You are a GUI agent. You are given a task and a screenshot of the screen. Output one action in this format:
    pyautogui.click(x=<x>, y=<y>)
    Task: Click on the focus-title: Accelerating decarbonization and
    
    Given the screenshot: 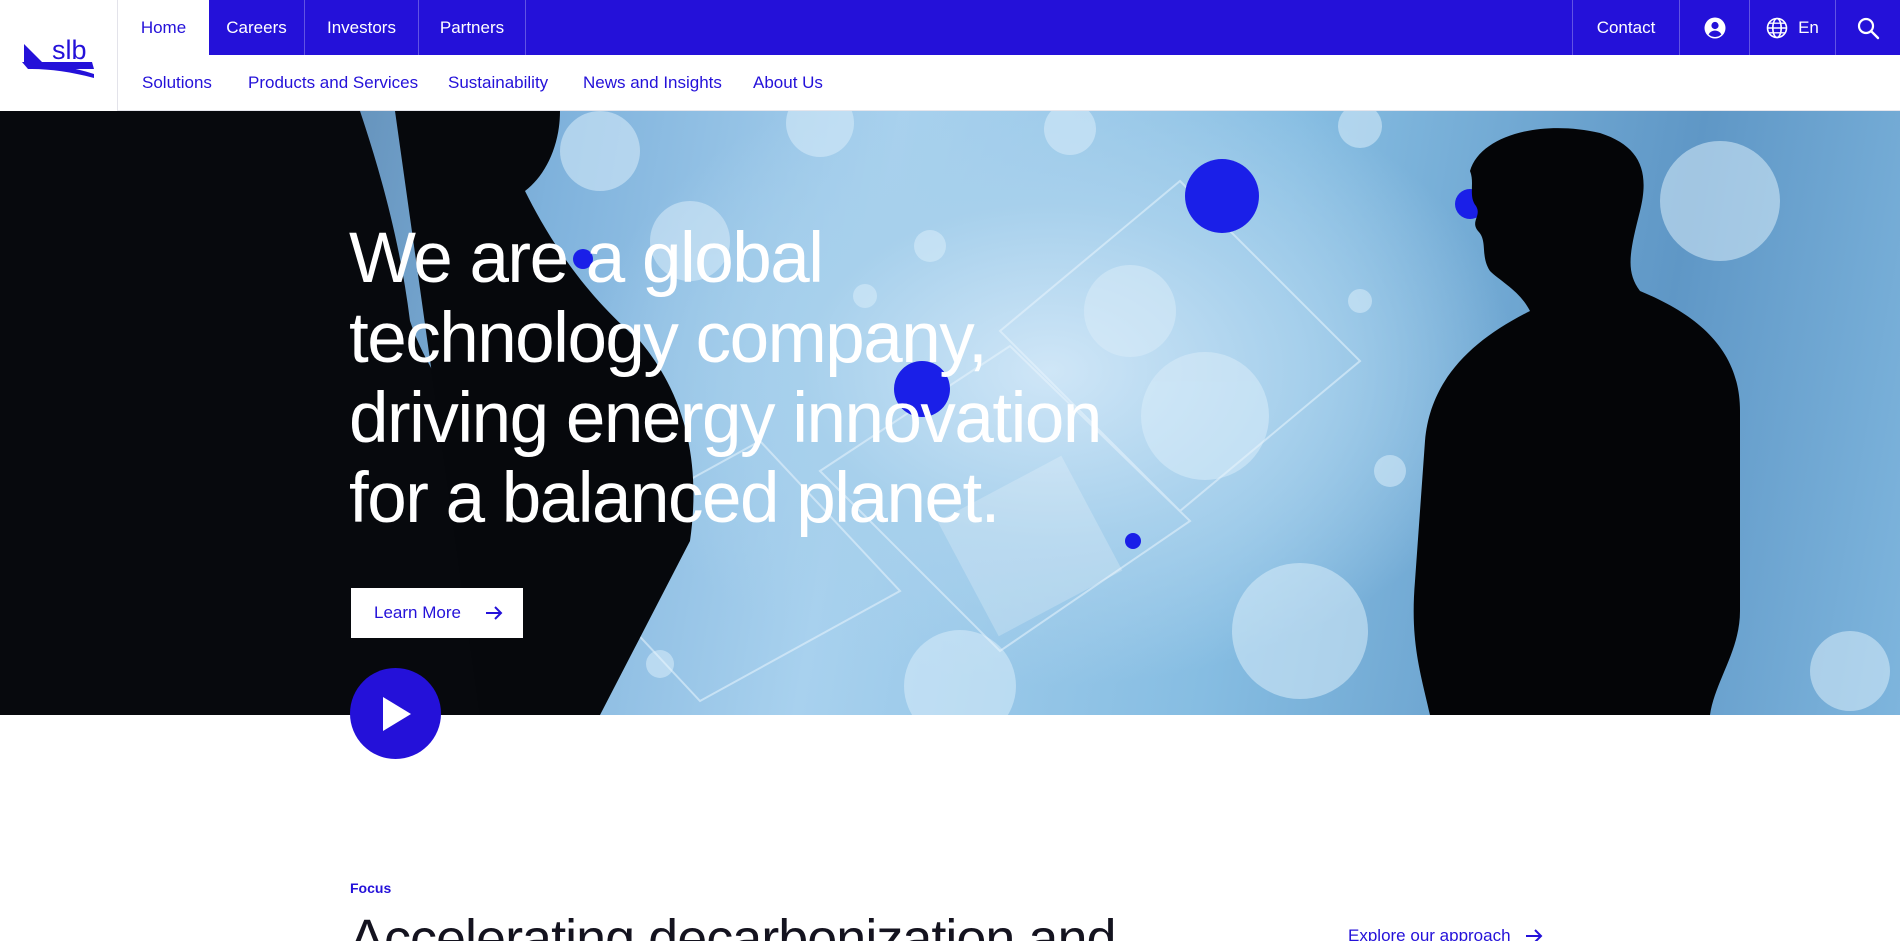 What is the action you would take?
    pyautogui.click(x=733, y=925)
    